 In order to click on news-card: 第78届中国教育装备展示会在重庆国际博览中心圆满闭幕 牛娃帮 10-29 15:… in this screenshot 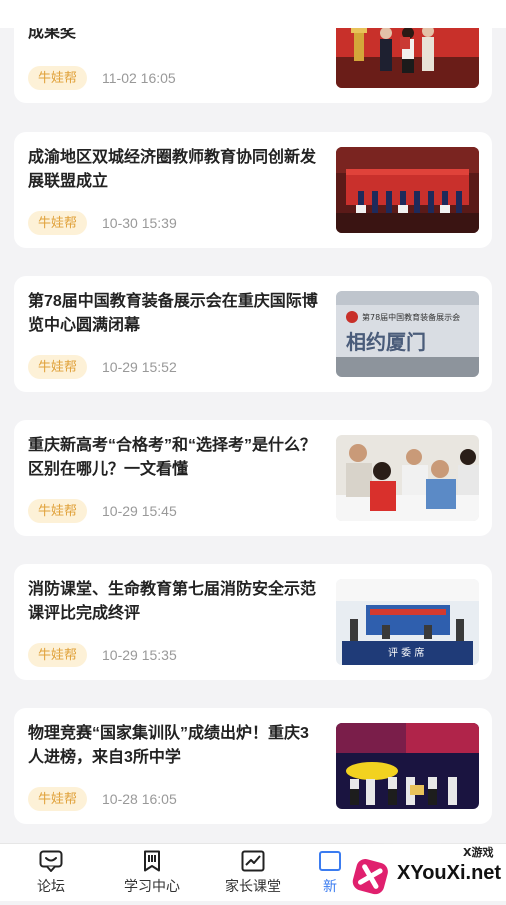, I will do `click(253, 334)`.